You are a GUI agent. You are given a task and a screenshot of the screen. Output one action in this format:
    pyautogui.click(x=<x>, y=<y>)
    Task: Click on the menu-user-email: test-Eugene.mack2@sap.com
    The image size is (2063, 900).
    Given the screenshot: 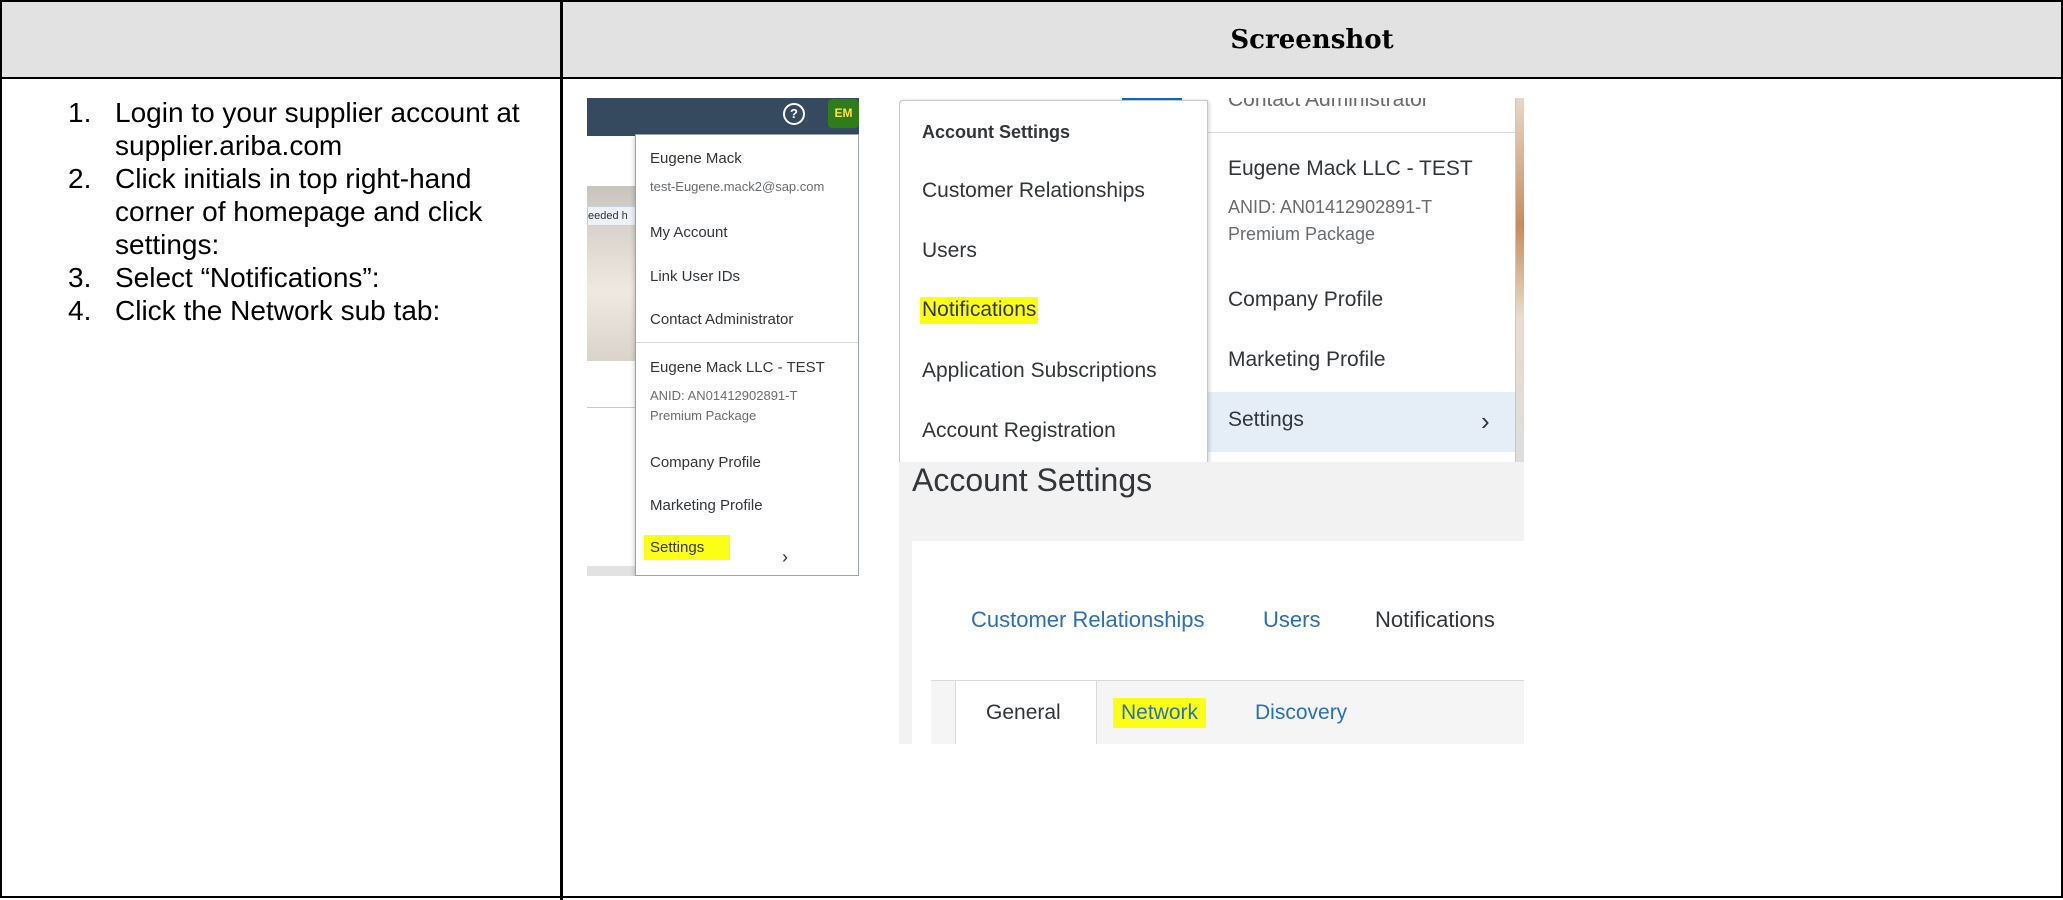 What is the action you would take?
    pyautogui.click(x=737, y=186)
    